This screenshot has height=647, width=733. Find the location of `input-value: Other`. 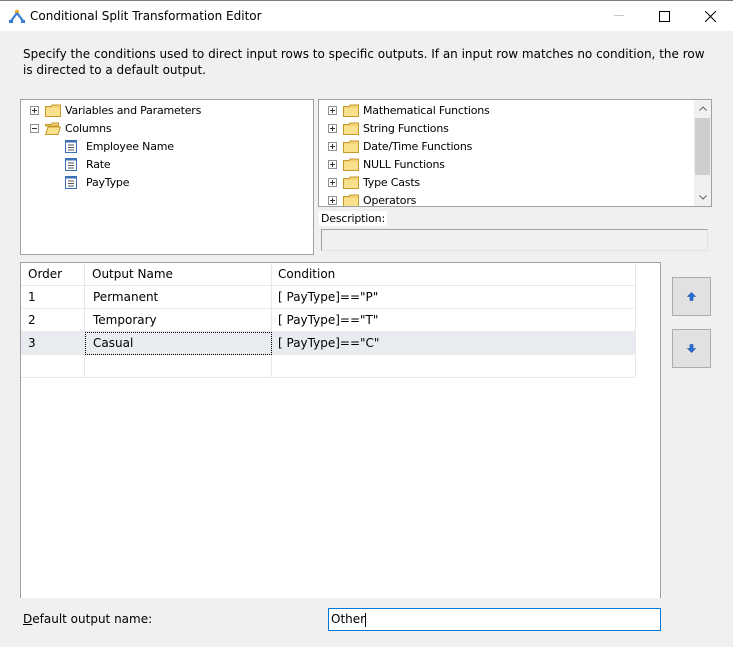

input-value: Other is located at coordinates (348, 619).